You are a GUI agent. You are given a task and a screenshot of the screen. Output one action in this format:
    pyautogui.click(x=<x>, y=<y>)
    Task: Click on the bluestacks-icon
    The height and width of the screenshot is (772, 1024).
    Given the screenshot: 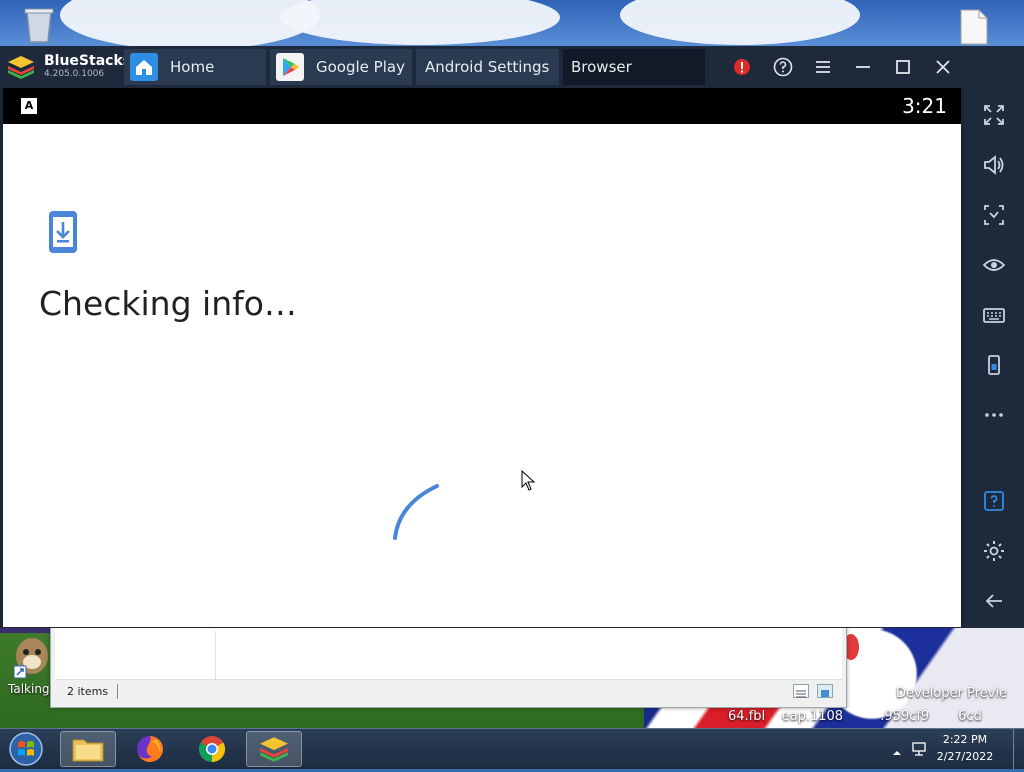 What is the action you would take?
    pyautogui.click(x=274, y=749)
    